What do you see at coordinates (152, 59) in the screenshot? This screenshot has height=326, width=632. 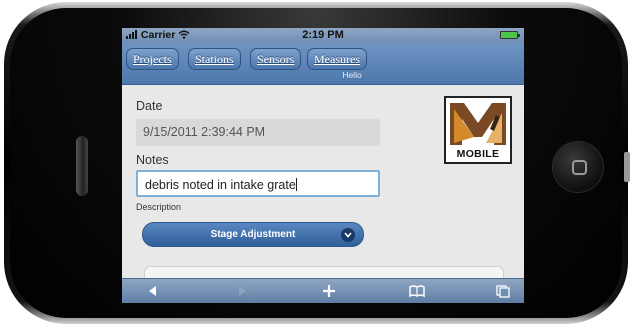 I see `nav-projects-button: Projects` at bounding box center [152, 59].